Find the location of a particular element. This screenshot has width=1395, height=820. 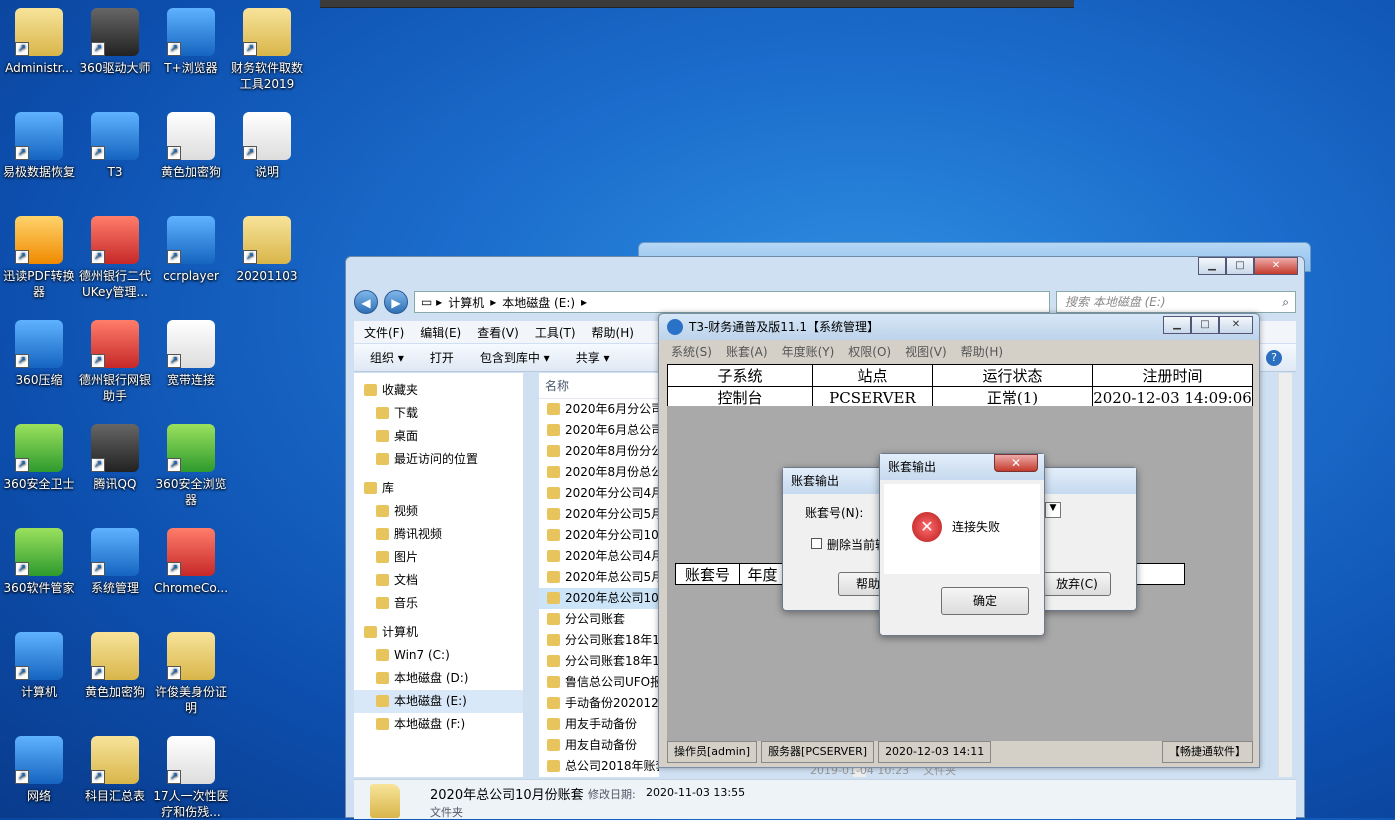

desktop-icon: ↗ T3 is located at coordinates (115, 146).